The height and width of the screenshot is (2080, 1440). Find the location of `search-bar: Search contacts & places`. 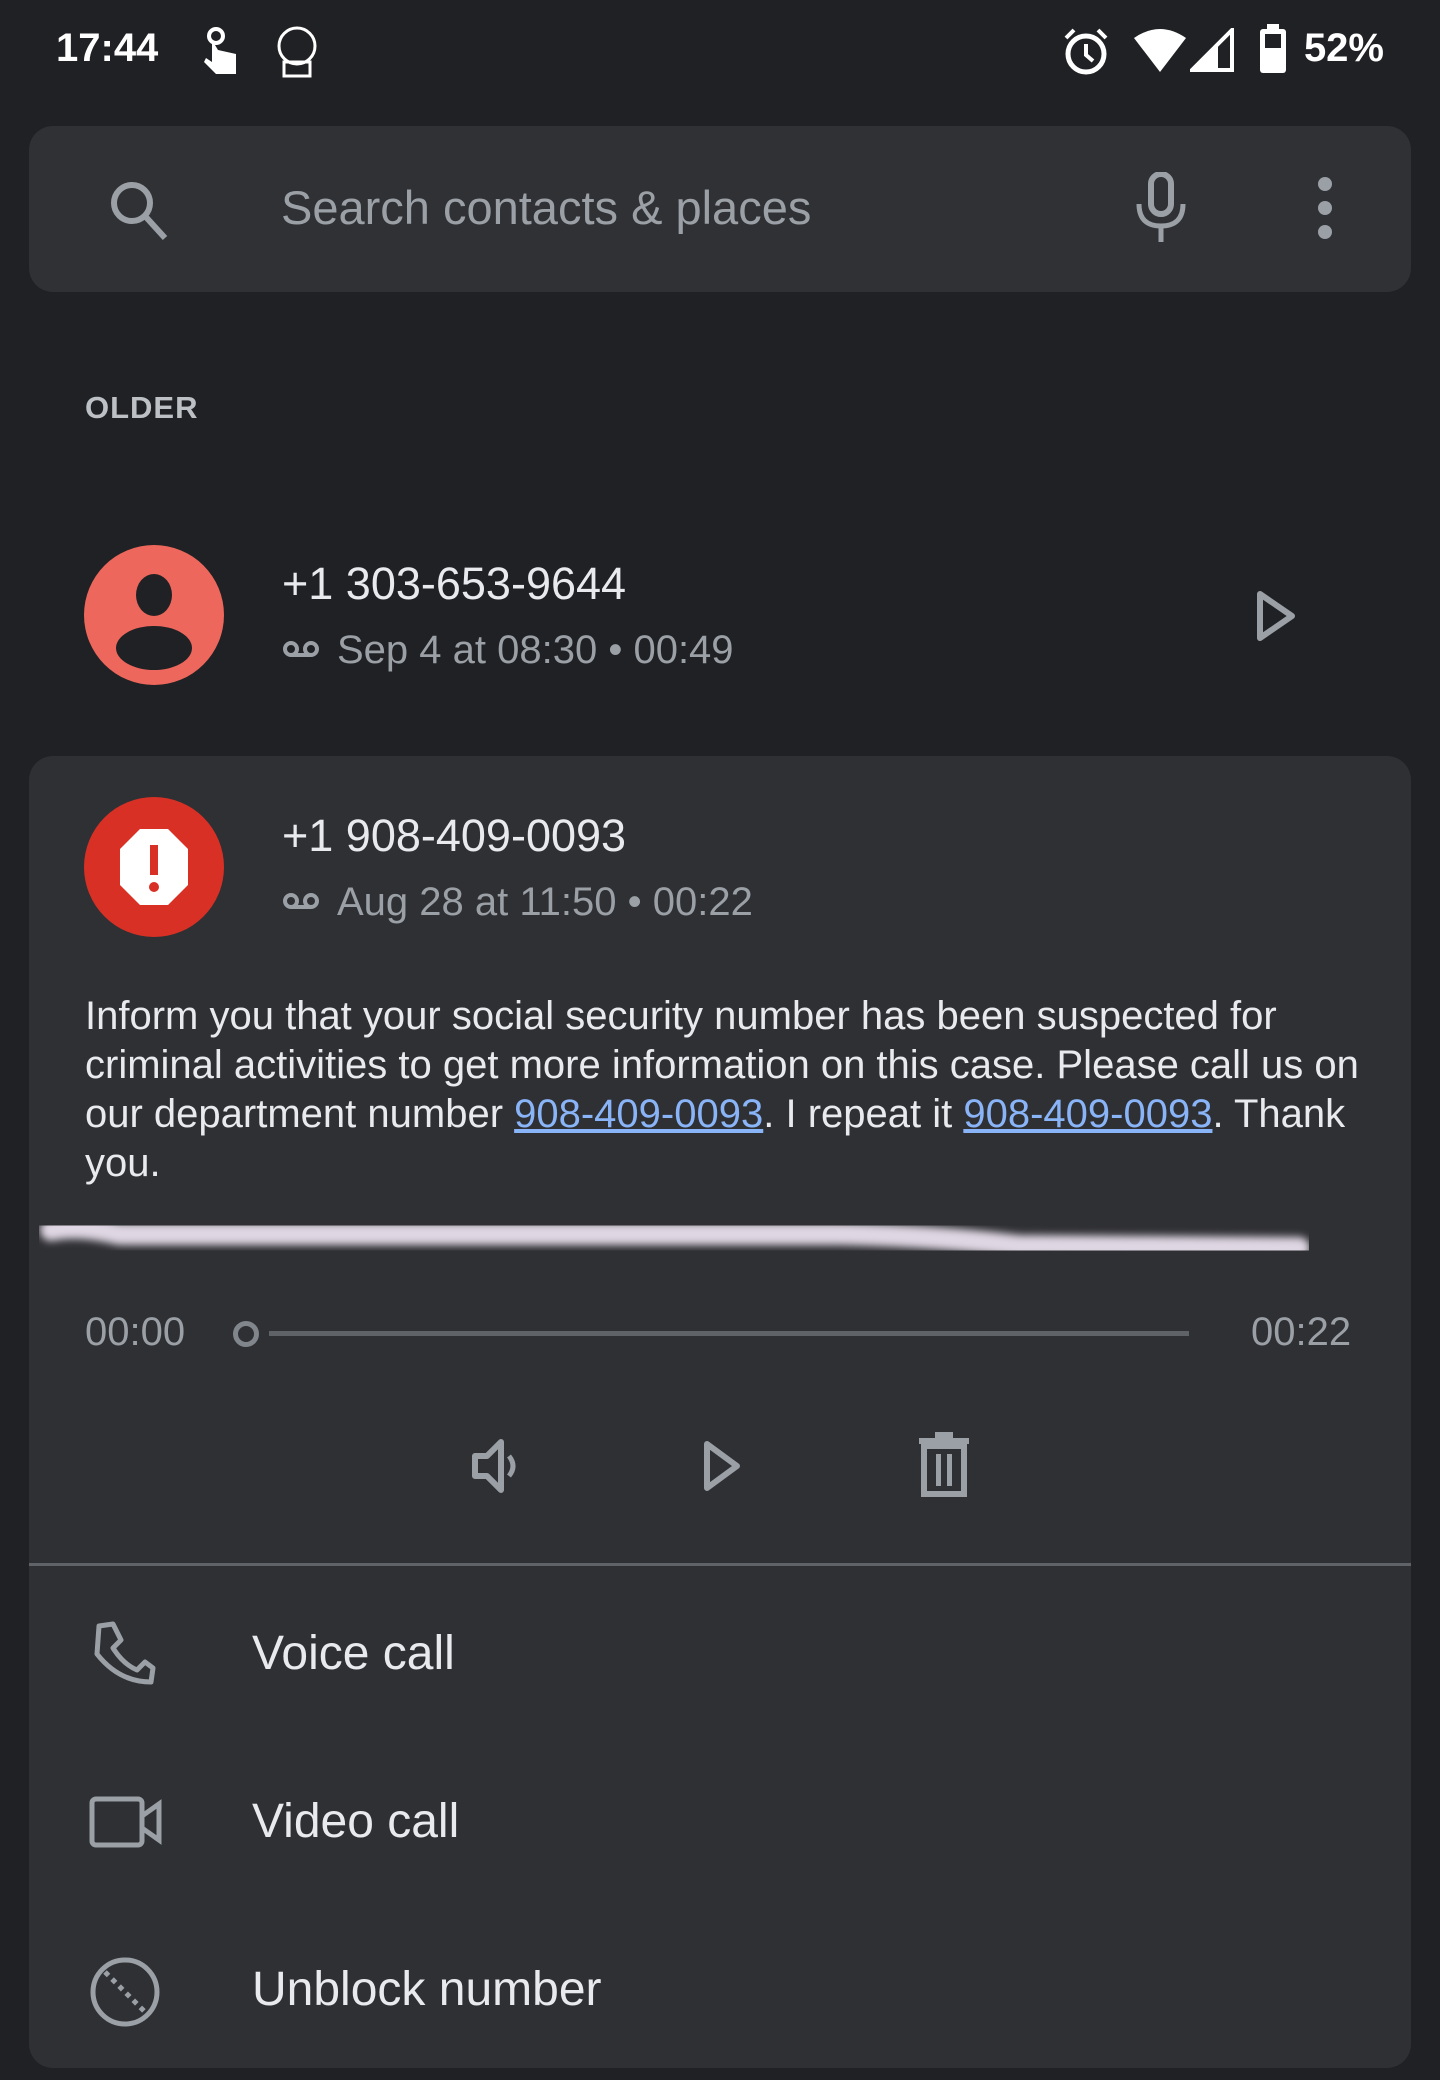

search-bar: Search contacts & places is located at coordinates (720, 209).